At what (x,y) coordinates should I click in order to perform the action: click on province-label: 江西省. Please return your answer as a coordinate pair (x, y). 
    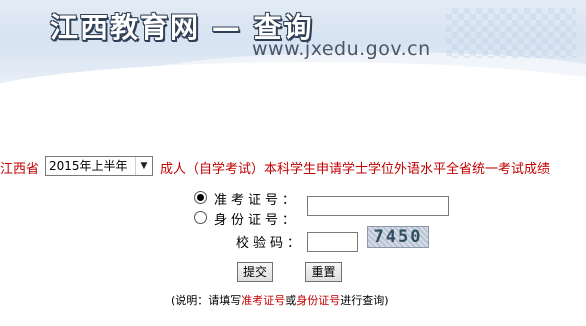
    Looking at the image, I should click on (20, 169).